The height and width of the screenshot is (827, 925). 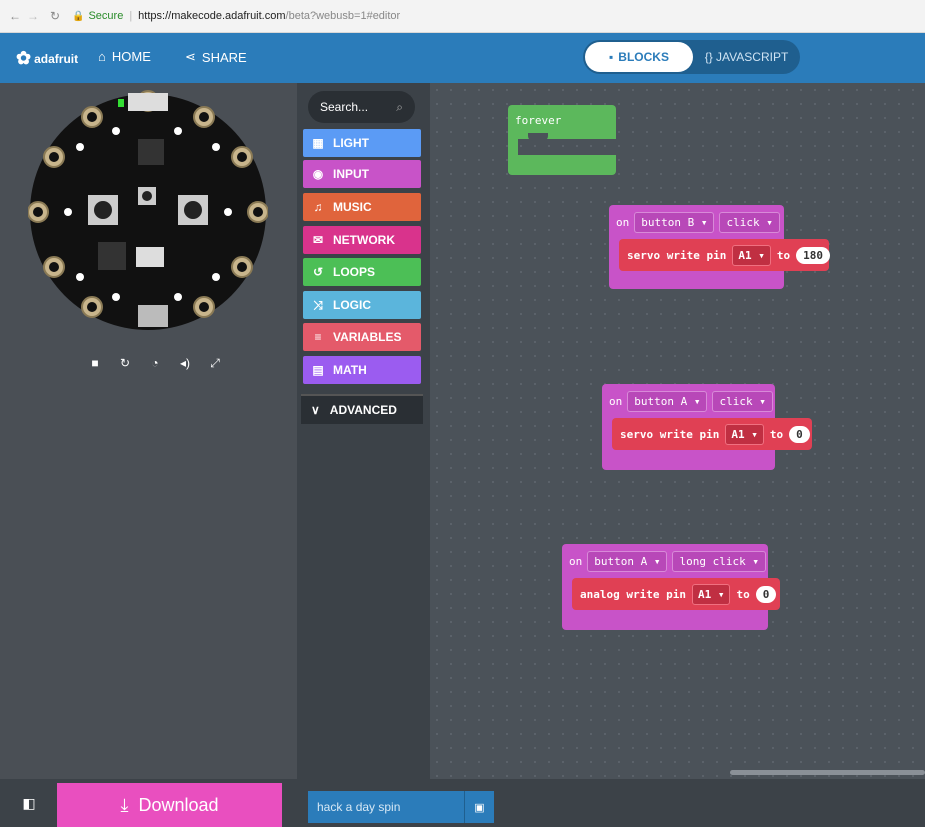 I want to click on advanced-toggle: ∨ ADVANCED, so click(x=362, y=409).